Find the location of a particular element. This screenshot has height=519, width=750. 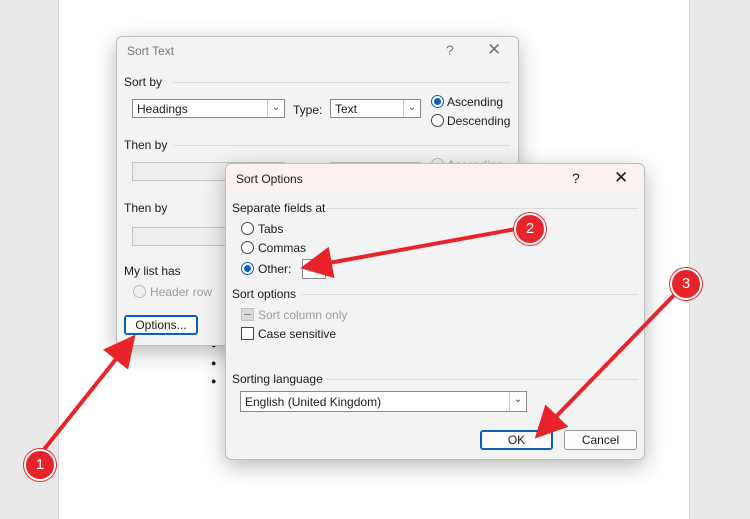

sort-by-label: Sort by is located at coordinates (143, 82).